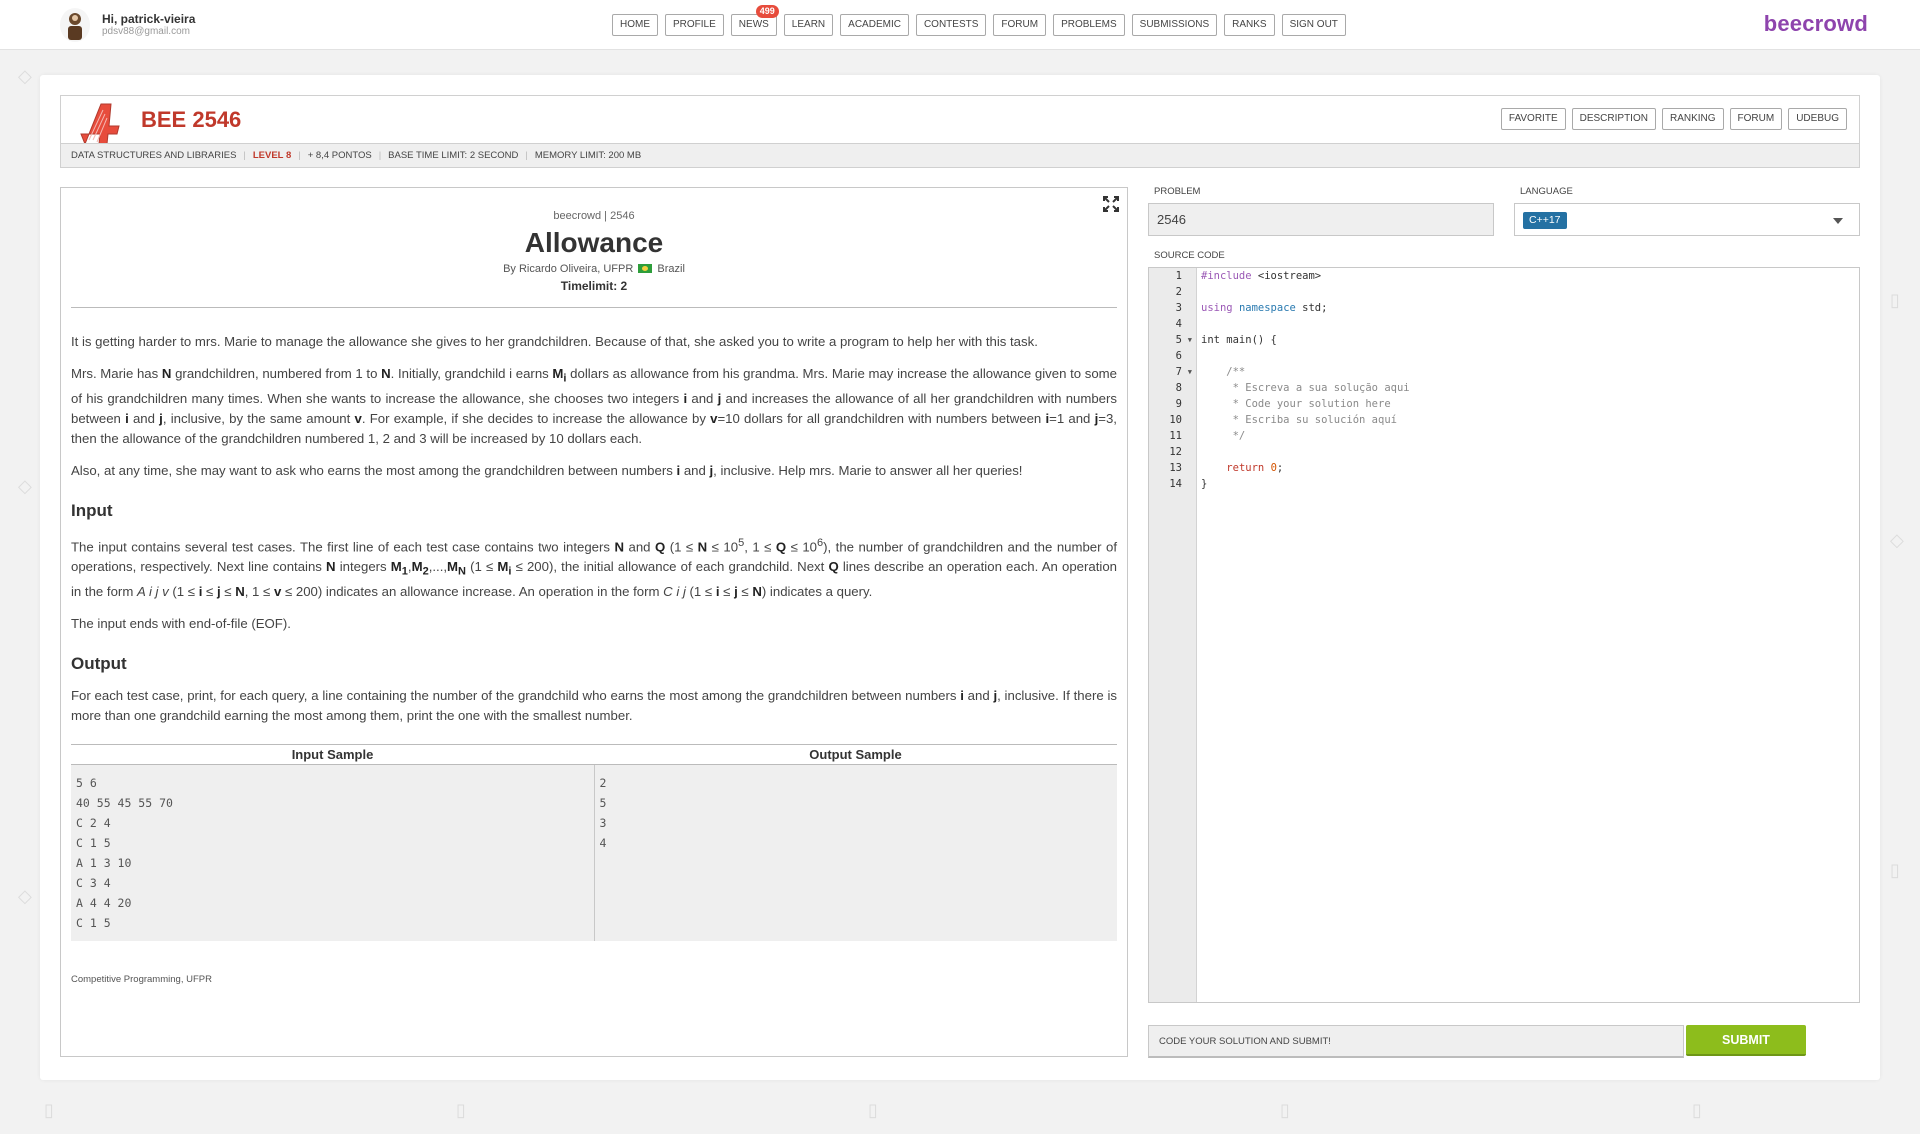  What do you see at coordinates (808, 25) in the screenshot?
I see `nav-learn-button: LEARN` at bounding box center [808, 25].